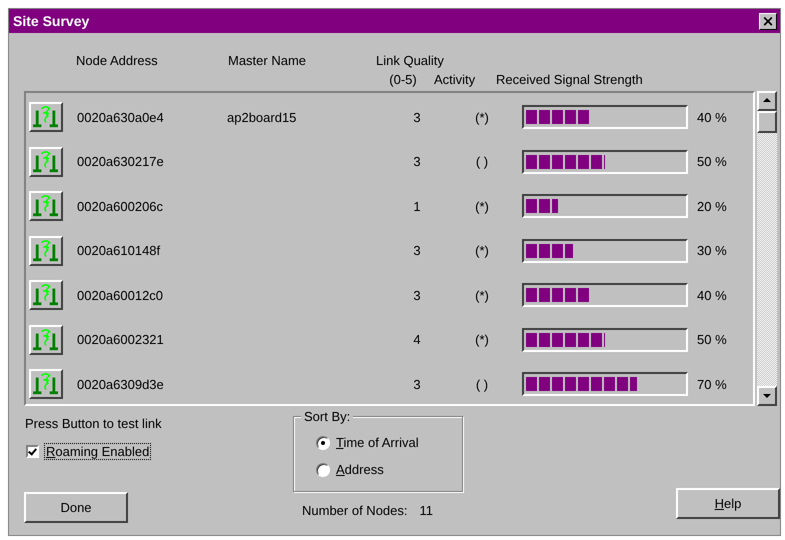  What do you see at coordinates (32, 451) in the screenshot?
I see `roaming-checkbox` at bounding box center [32, 451].